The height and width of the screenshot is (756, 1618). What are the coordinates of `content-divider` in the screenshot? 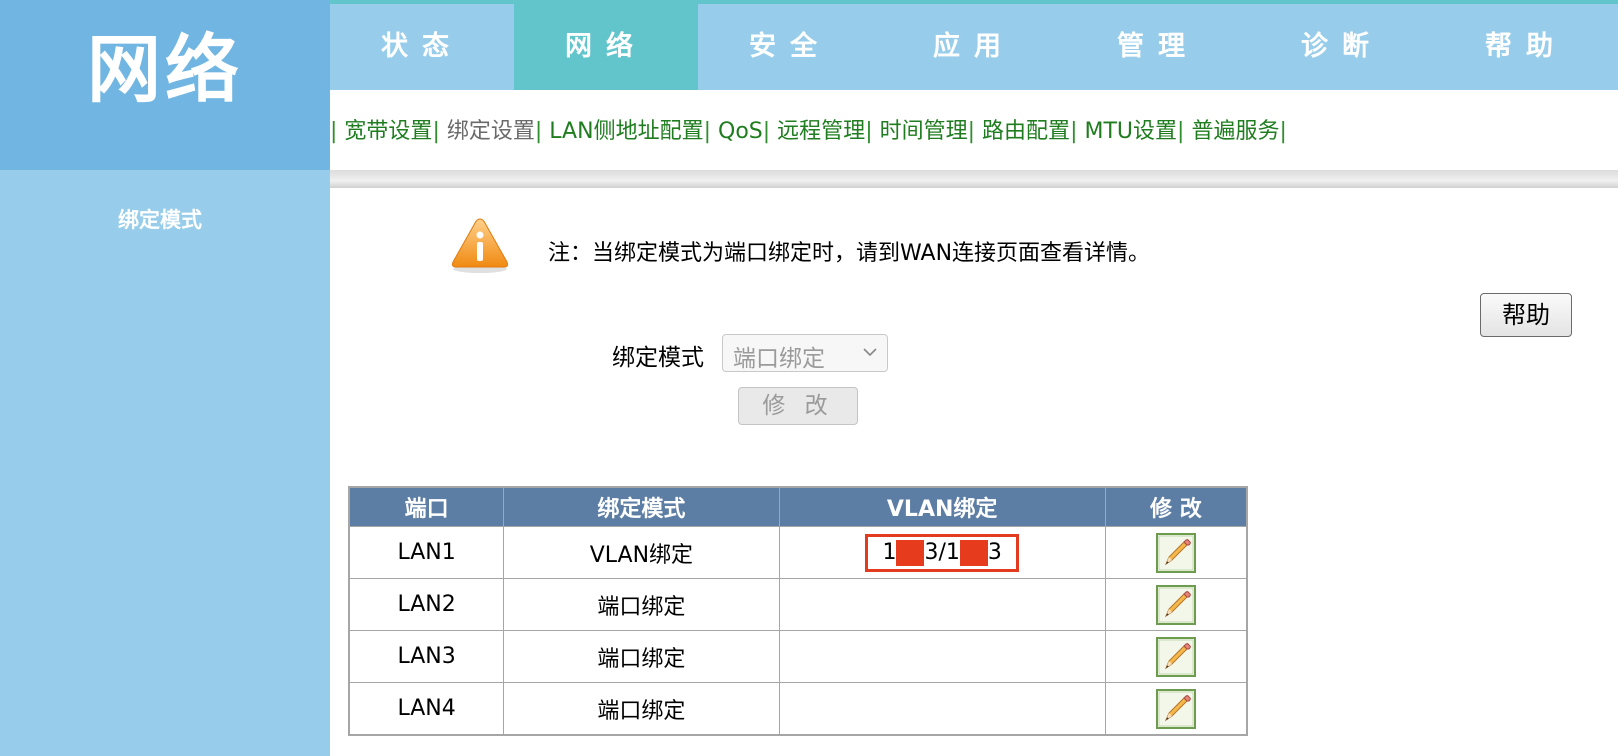 It's located at (974, 179).